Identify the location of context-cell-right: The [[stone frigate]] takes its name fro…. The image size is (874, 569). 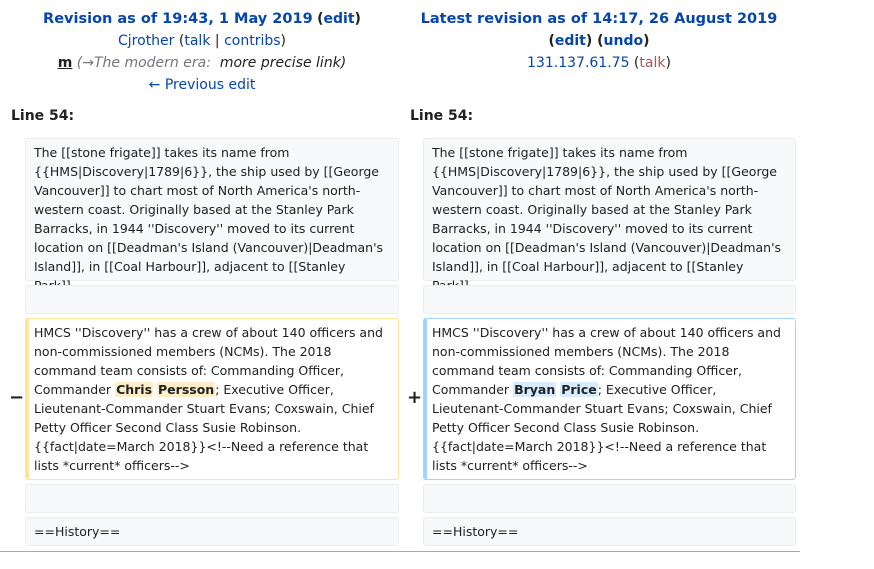
(609, 215).